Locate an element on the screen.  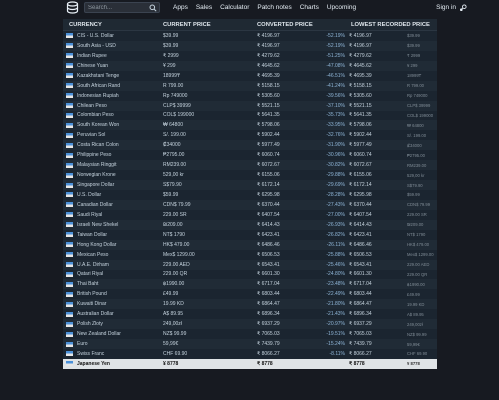
lowest-price-local: ₩ 64800 is located at coordinates (415, 125).